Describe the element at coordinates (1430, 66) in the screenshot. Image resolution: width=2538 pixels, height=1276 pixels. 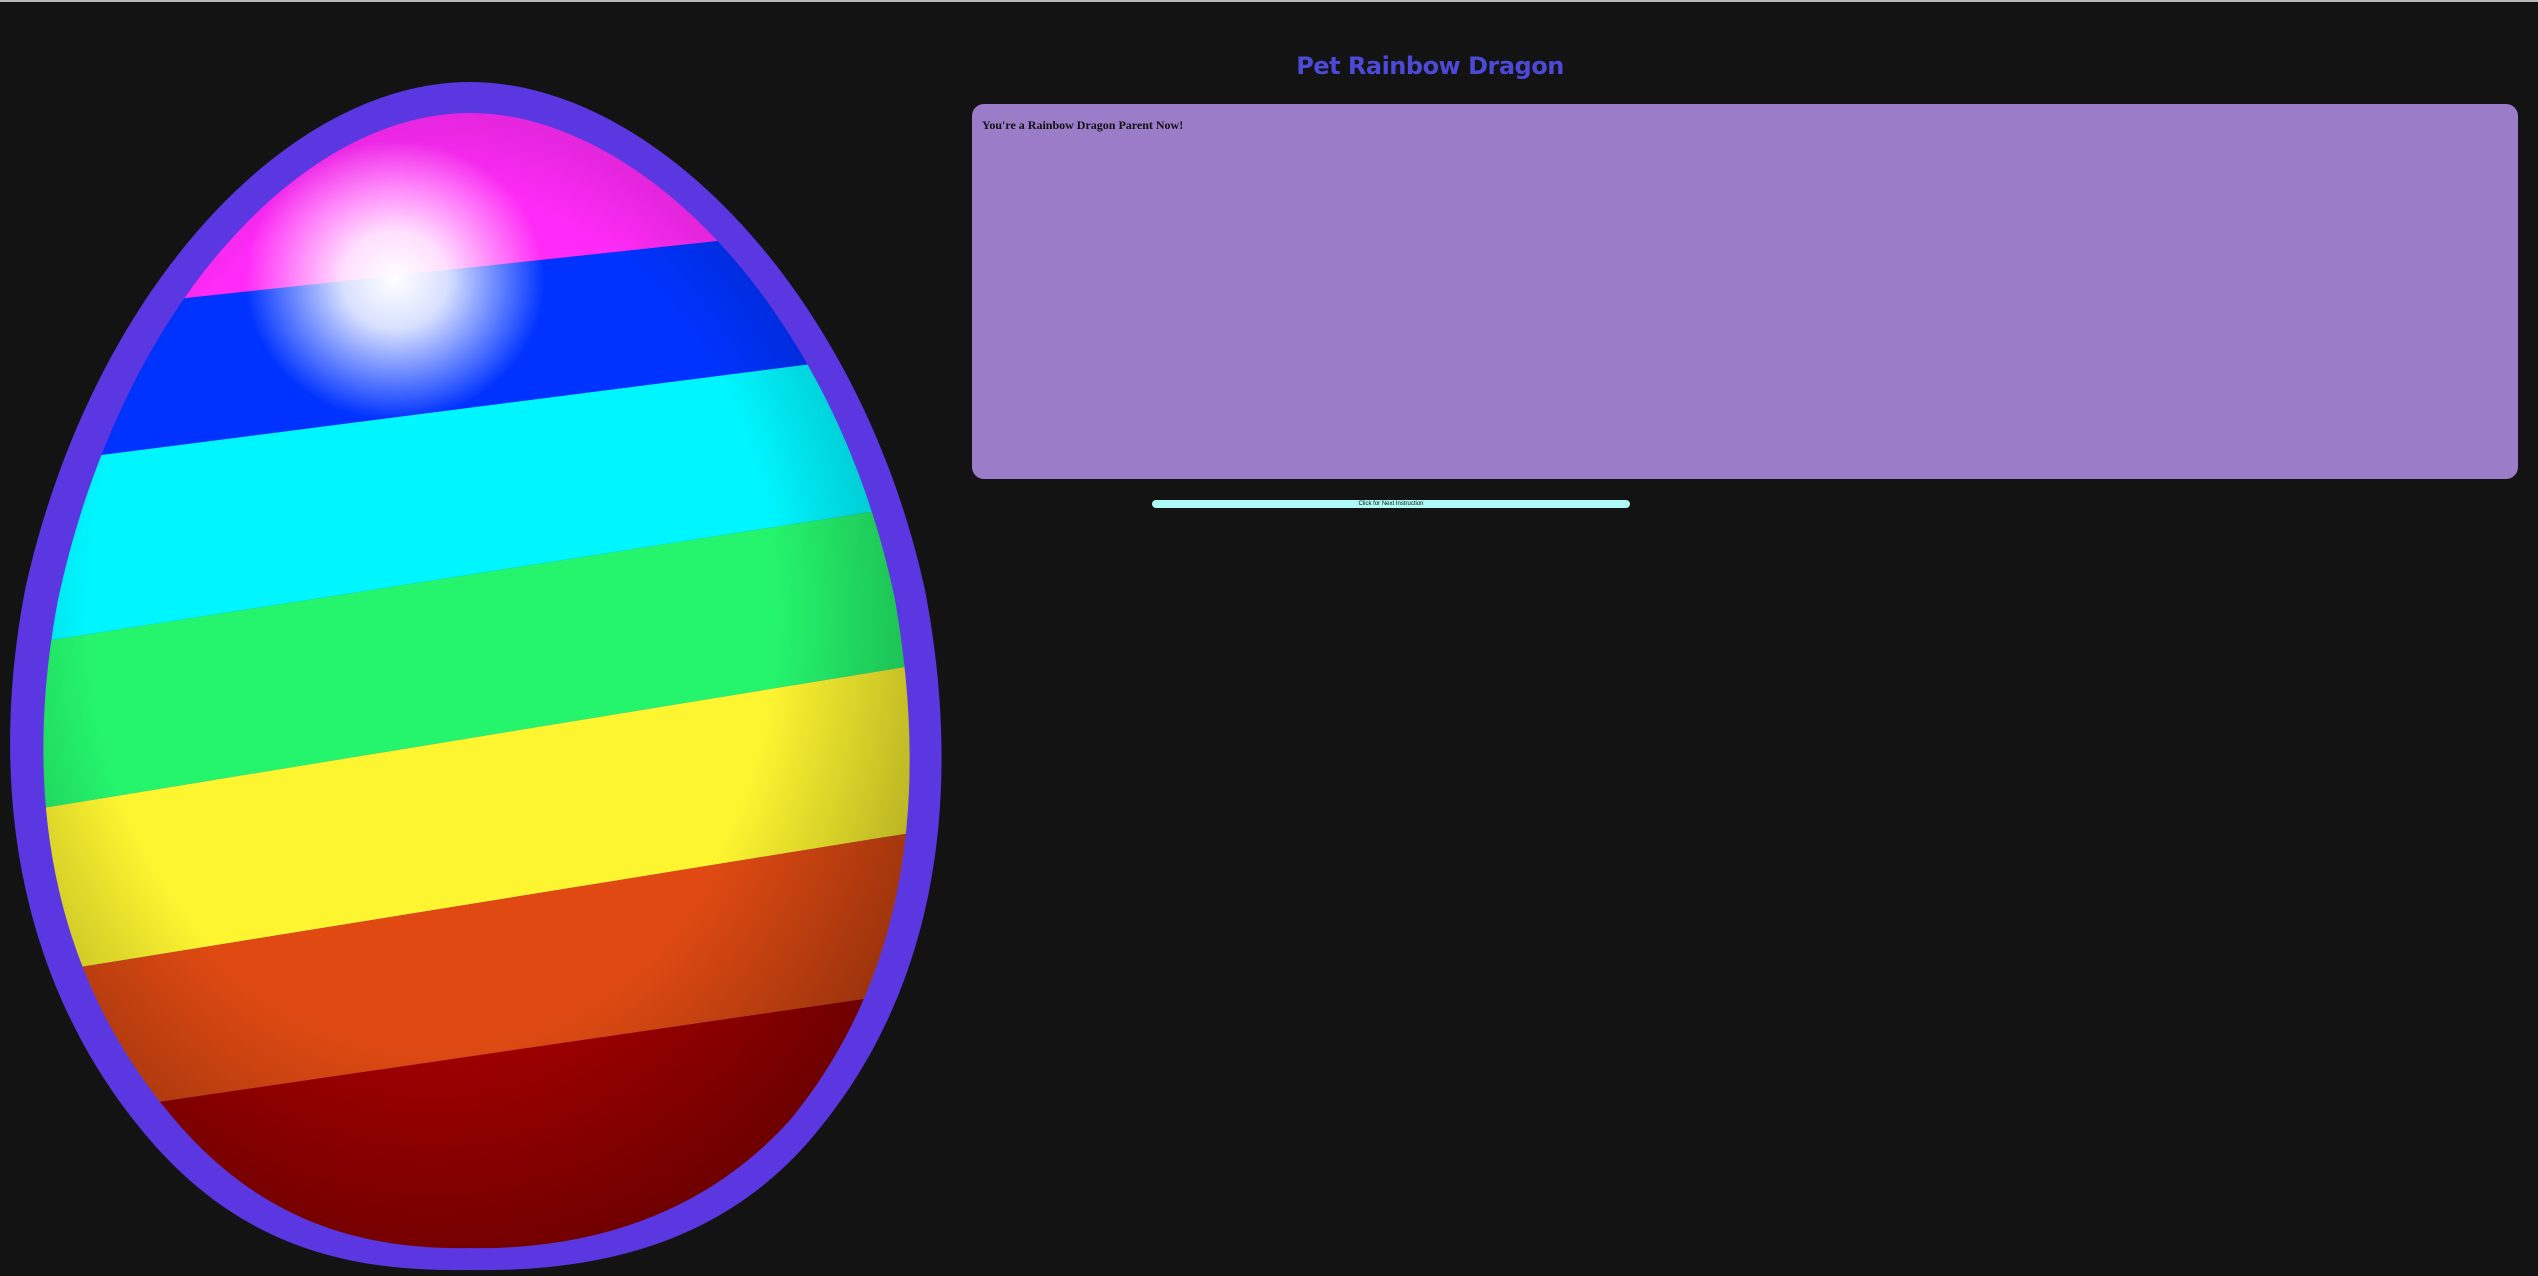
I see `page-title: Pet Rainbow Dragon` at that location.